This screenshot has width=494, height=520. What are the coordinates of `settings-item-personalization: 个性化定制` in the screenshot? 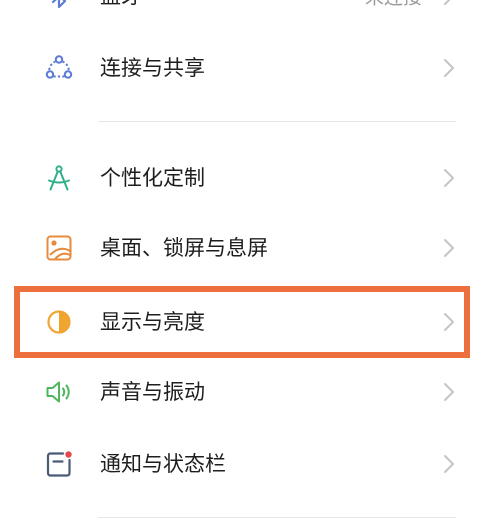 It's located at (247, 178).